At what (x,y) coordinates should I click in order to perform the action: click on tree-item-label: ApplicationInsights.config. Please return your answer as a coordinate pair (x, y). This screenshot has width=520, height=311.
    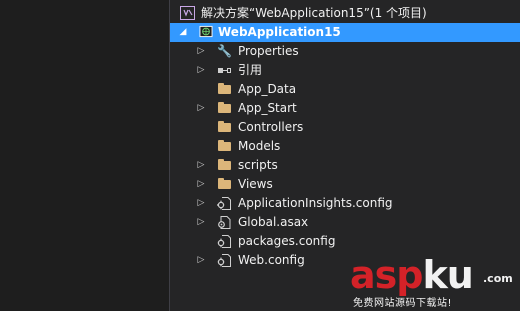
    Looking at the image, I should click on (315, 203).